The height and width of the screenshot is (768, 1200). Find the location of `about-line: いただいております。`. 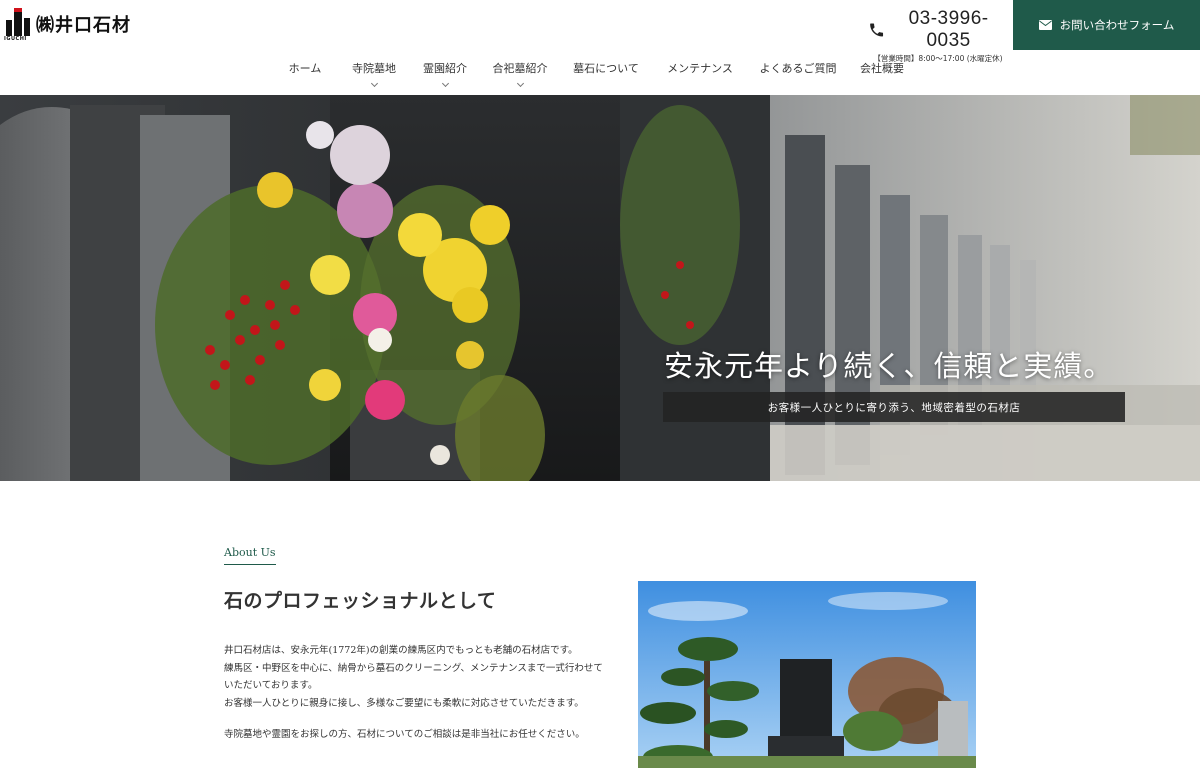

about-line: いただいております。 is located at coordinates (271, 685).